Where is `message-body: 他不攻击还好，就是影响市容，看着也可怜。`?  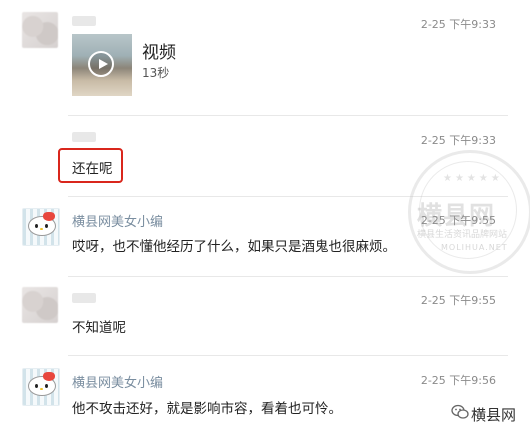 message-body: 他不攻击还好，就是影响市容，看着也可怜。 is located at coordinates (207, 409).